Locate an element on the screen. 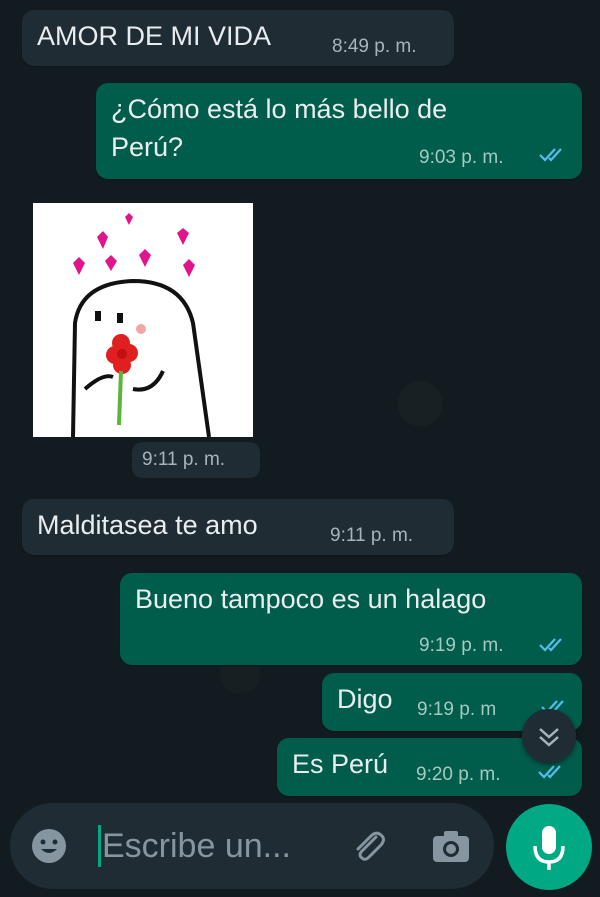 The width and height of the screenshot is (600, 897). attach-button is located at coordinates (369, 846).